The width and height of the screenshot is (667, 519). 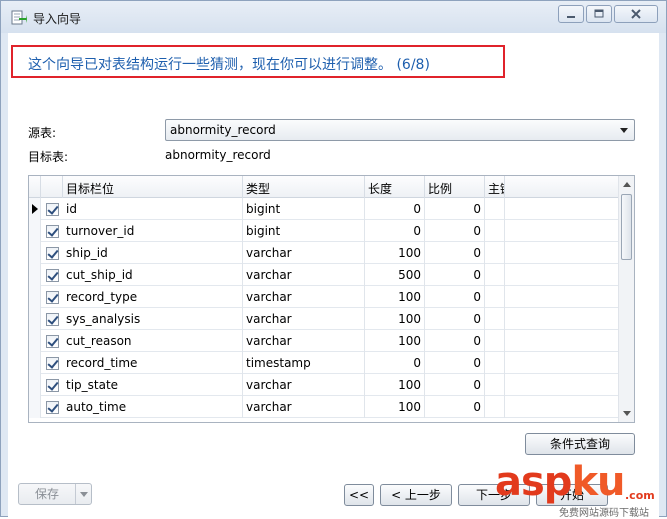 I want to click on field-name-cell: id, so click(x=153, y=209).